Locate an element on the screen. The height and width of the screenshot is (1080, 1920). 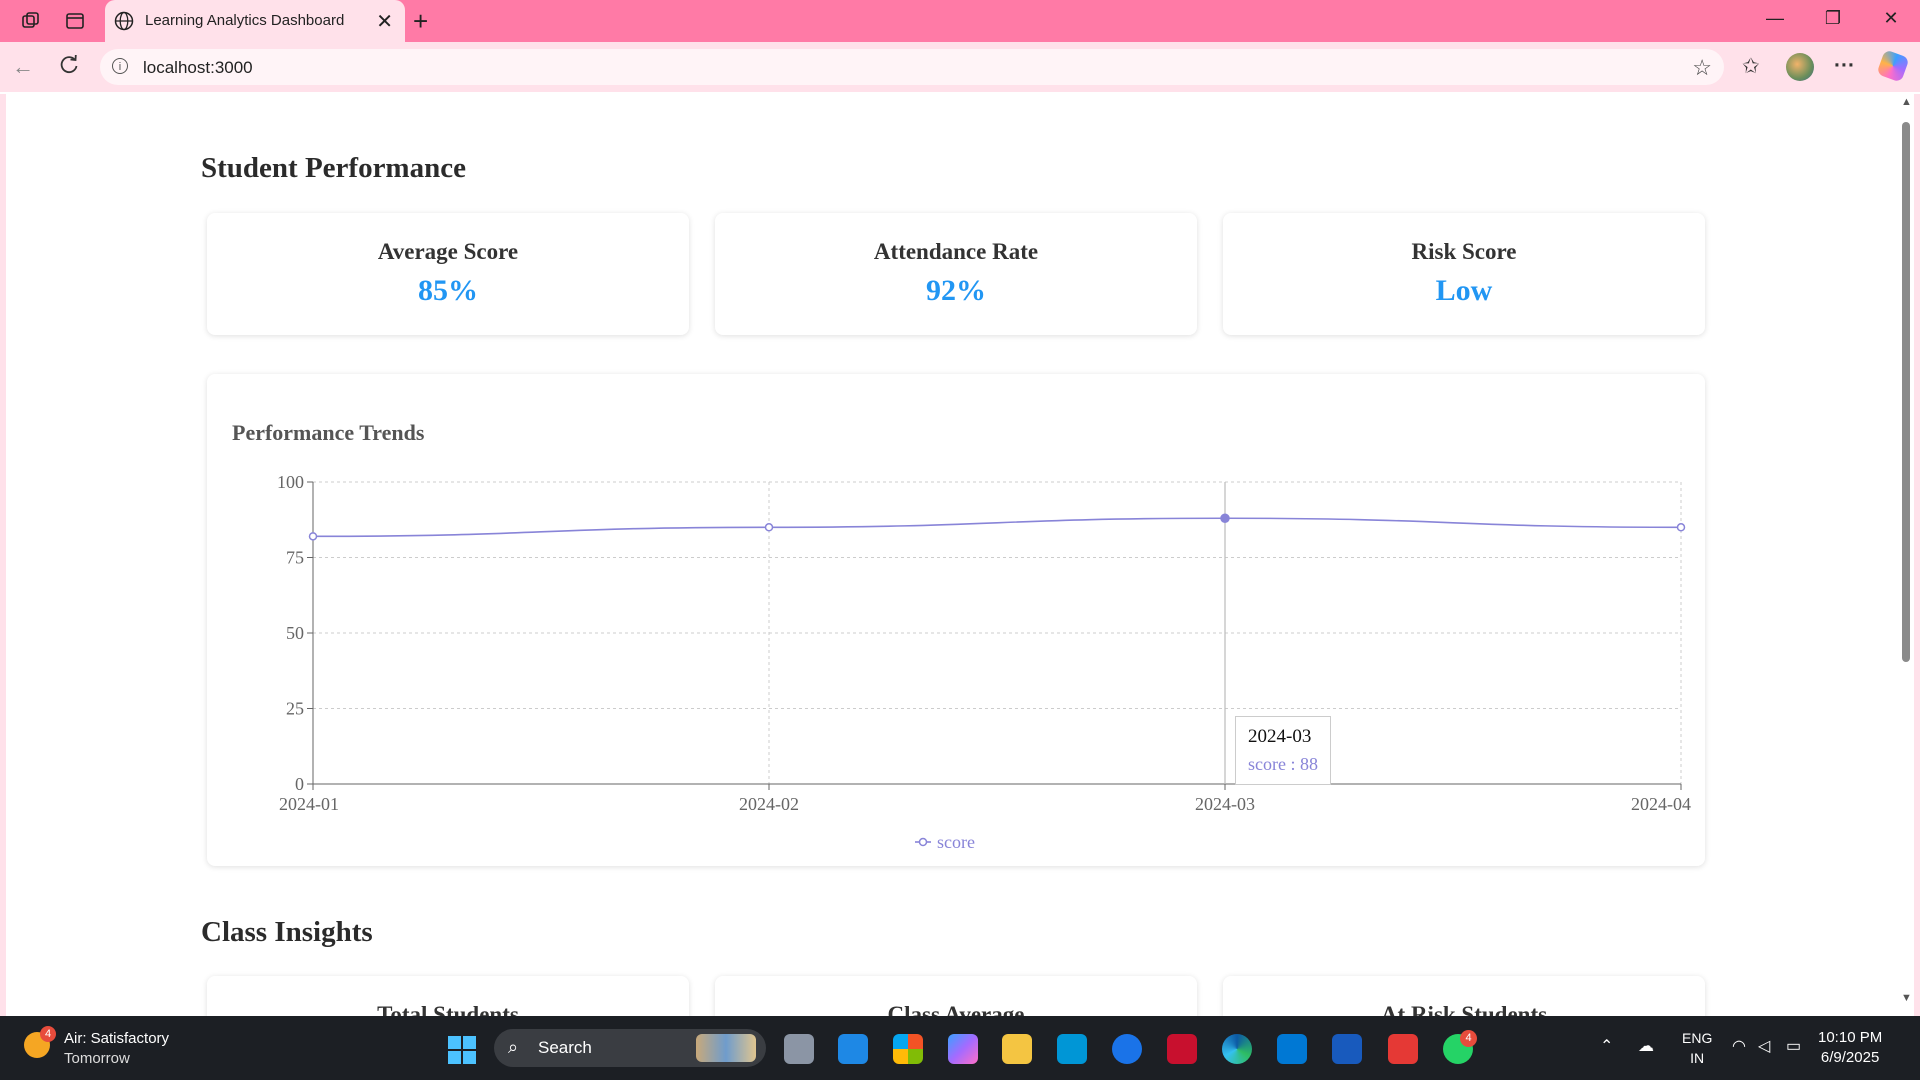
page-scrollbar: ▲ ▼ is located at coordinates (1906, 555).